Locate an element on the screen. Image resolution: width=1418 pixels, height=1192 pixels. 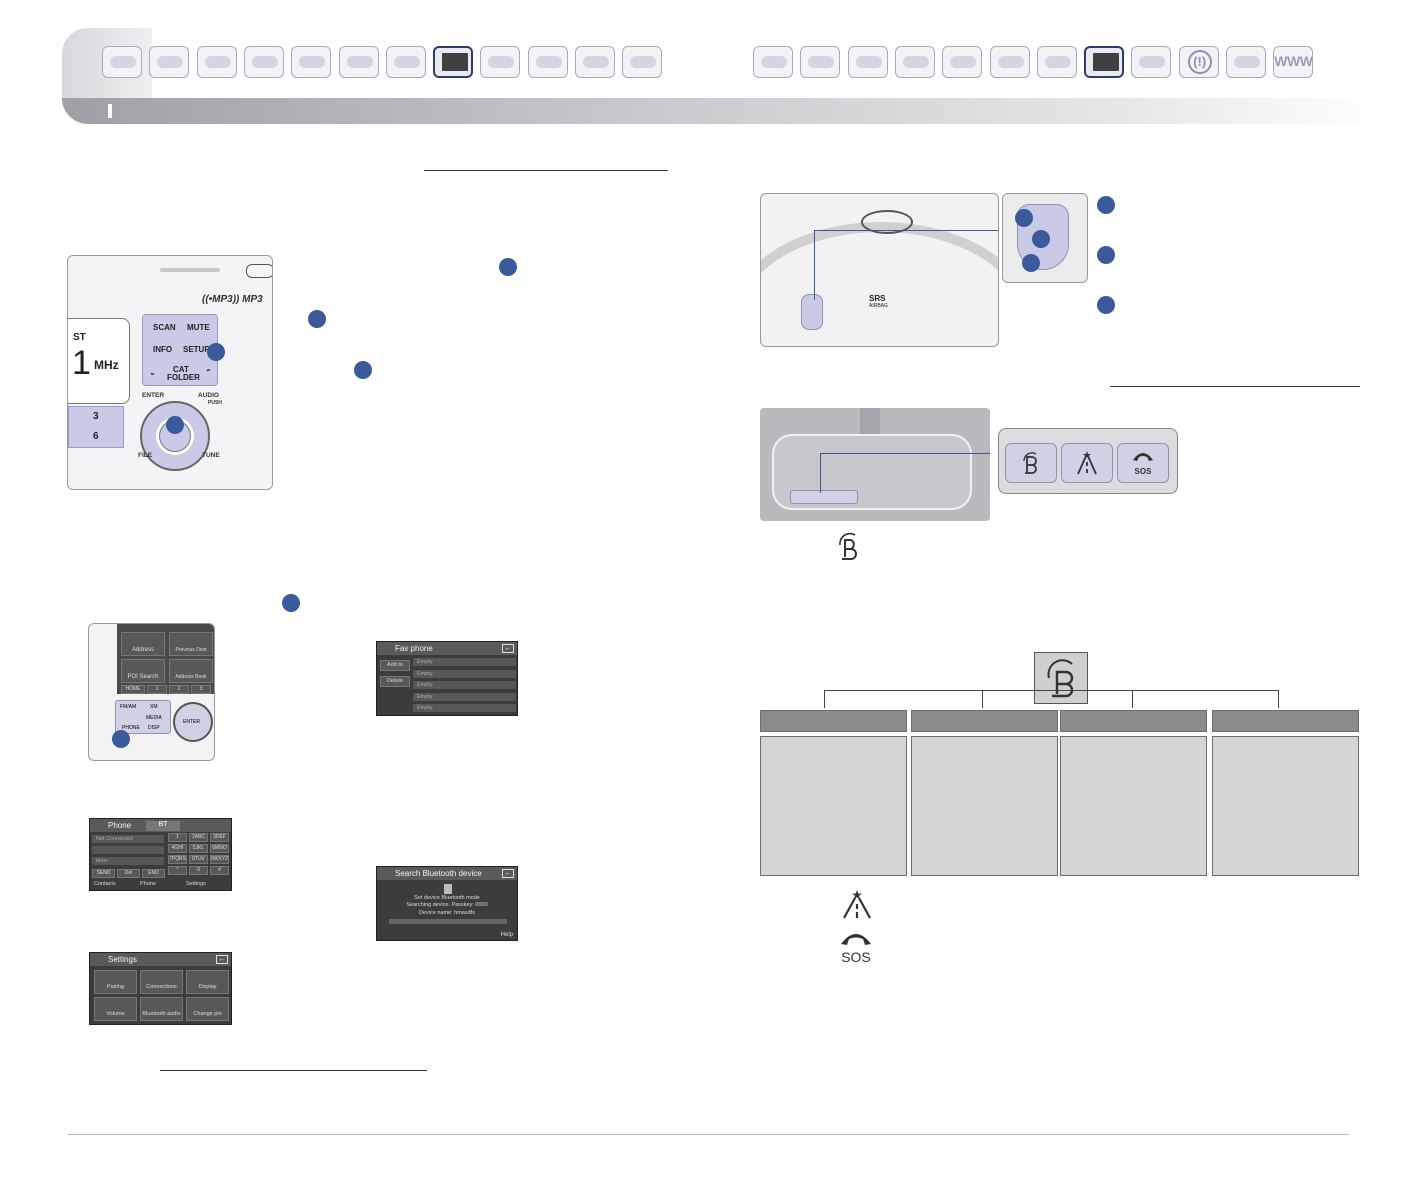
xm-button: XM is located at coordinates (154, 707).